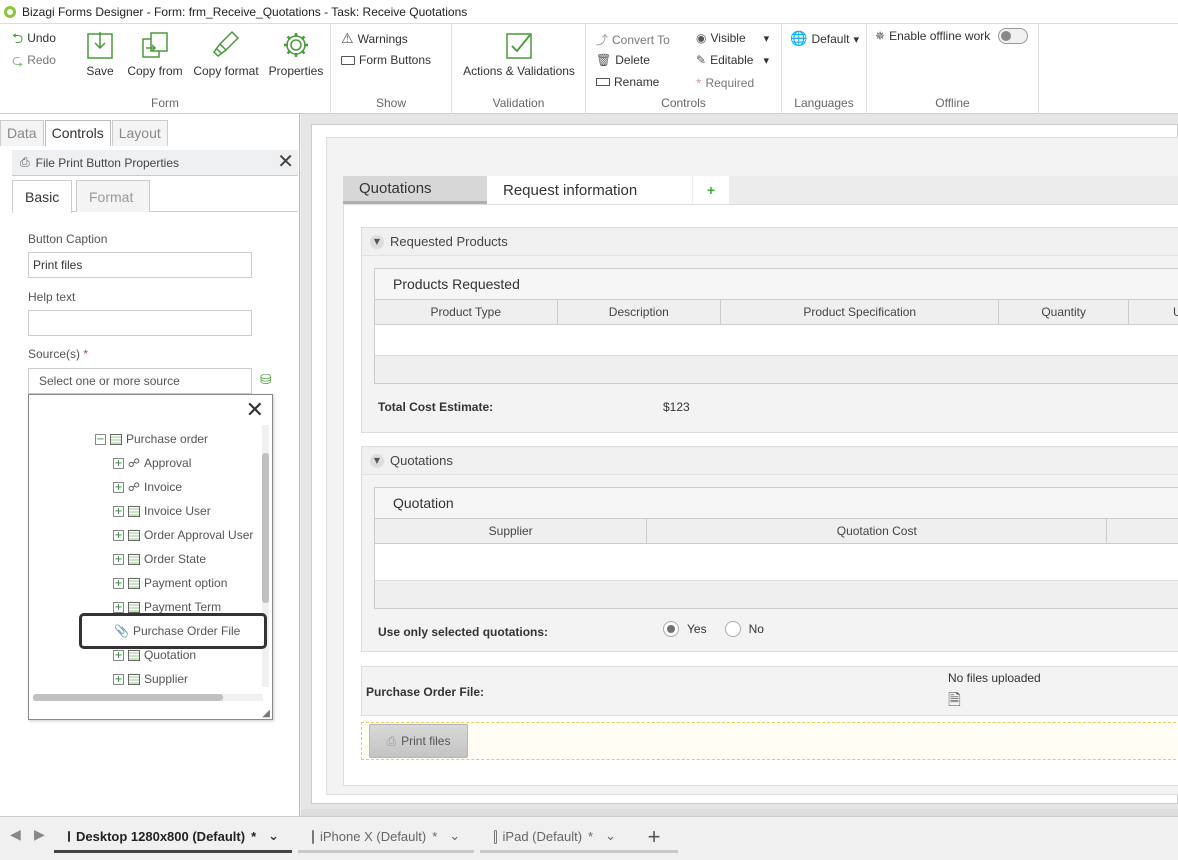 This screenshot has width=1178, height=860. Describe the element at coordinates (170, 583) in the screenshot. I see `tree-node-payment-option: + Payment option` at that location.